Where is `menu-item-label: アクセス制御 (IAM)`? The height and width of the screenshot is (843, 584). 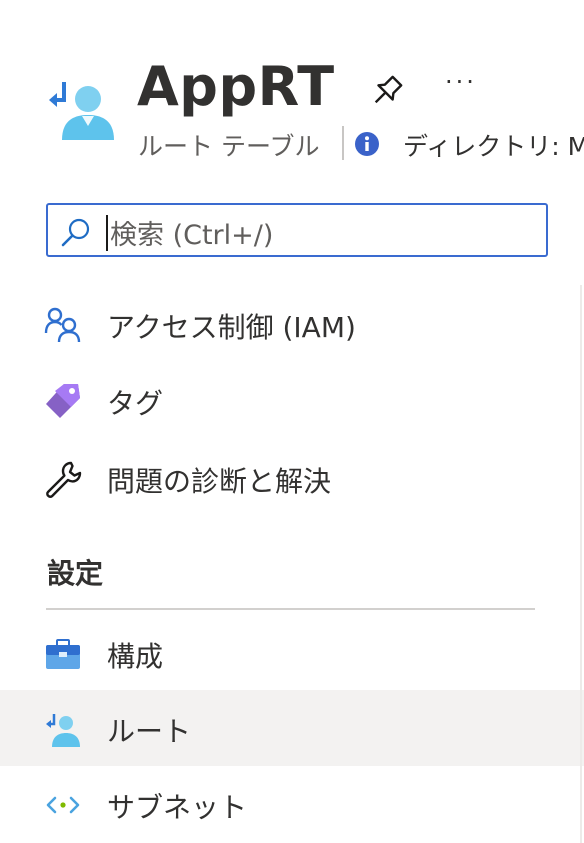
menu-item-label: アクセス制御 (IAM) is located at coordinates (231, 327).